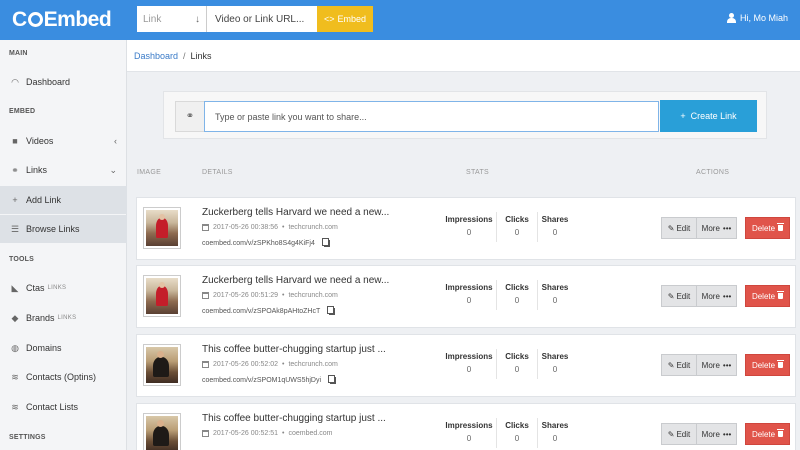 The height and width of the screenshot is (450, 800). Describe the element at coordinates (149, 172) in the screenshot. I see `column-header-image: IMAGE` at that location.